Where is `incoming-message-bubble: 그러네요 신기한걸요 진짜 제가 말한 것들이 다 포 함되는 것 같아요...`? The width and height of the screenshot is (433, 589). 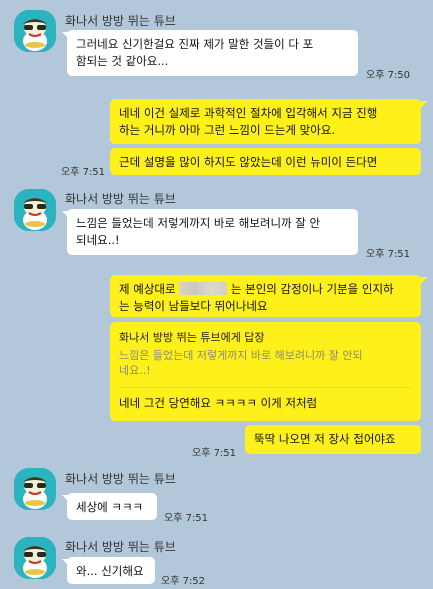 incoming-message-bubble: 그러네요 신기한걸요 진짜 제가 말한 것들이 다 포 함되는 것 같아요... is located at coordinates (212, 53).